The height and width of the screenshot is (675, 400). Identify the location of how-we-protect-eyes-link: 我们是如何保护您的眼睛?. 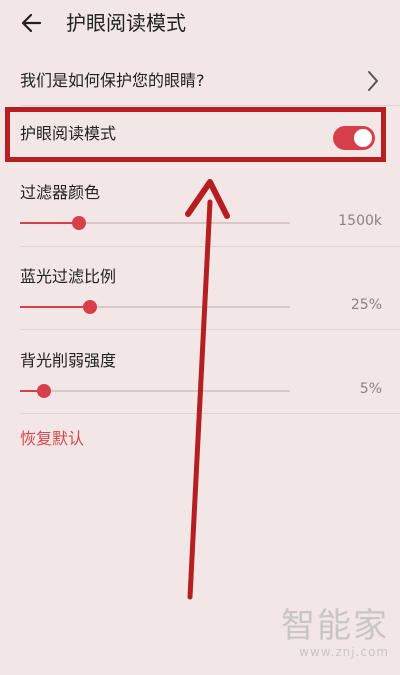
(200, 81).